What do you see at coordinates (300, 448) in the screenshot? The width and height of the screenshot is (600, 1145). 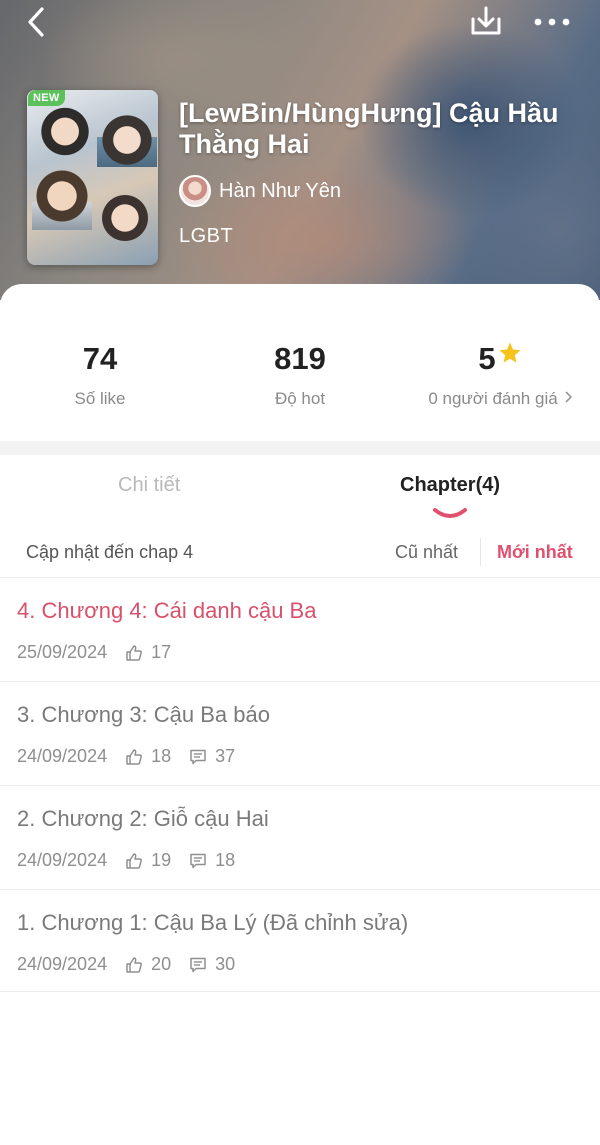 I see `section-divider` at bounding box center [300, 448].